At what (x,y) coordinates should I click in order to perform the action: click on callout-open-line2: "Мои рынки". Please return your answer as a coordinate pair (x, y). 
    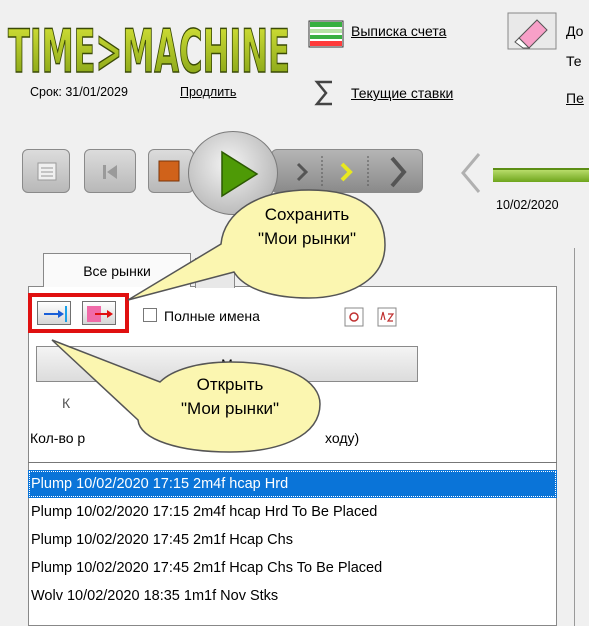
    Looking at the image, I should click on (230, 408).